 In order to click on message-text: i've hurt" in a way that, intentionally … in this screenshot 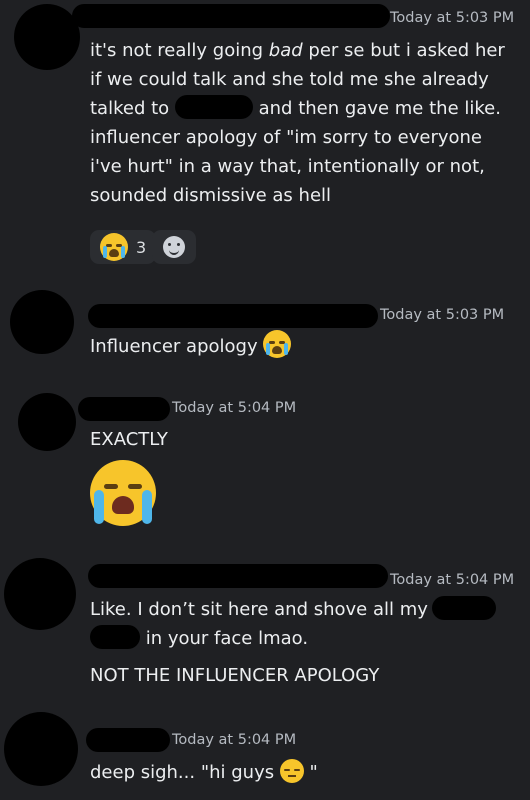, I will do `click(287, 166)`.